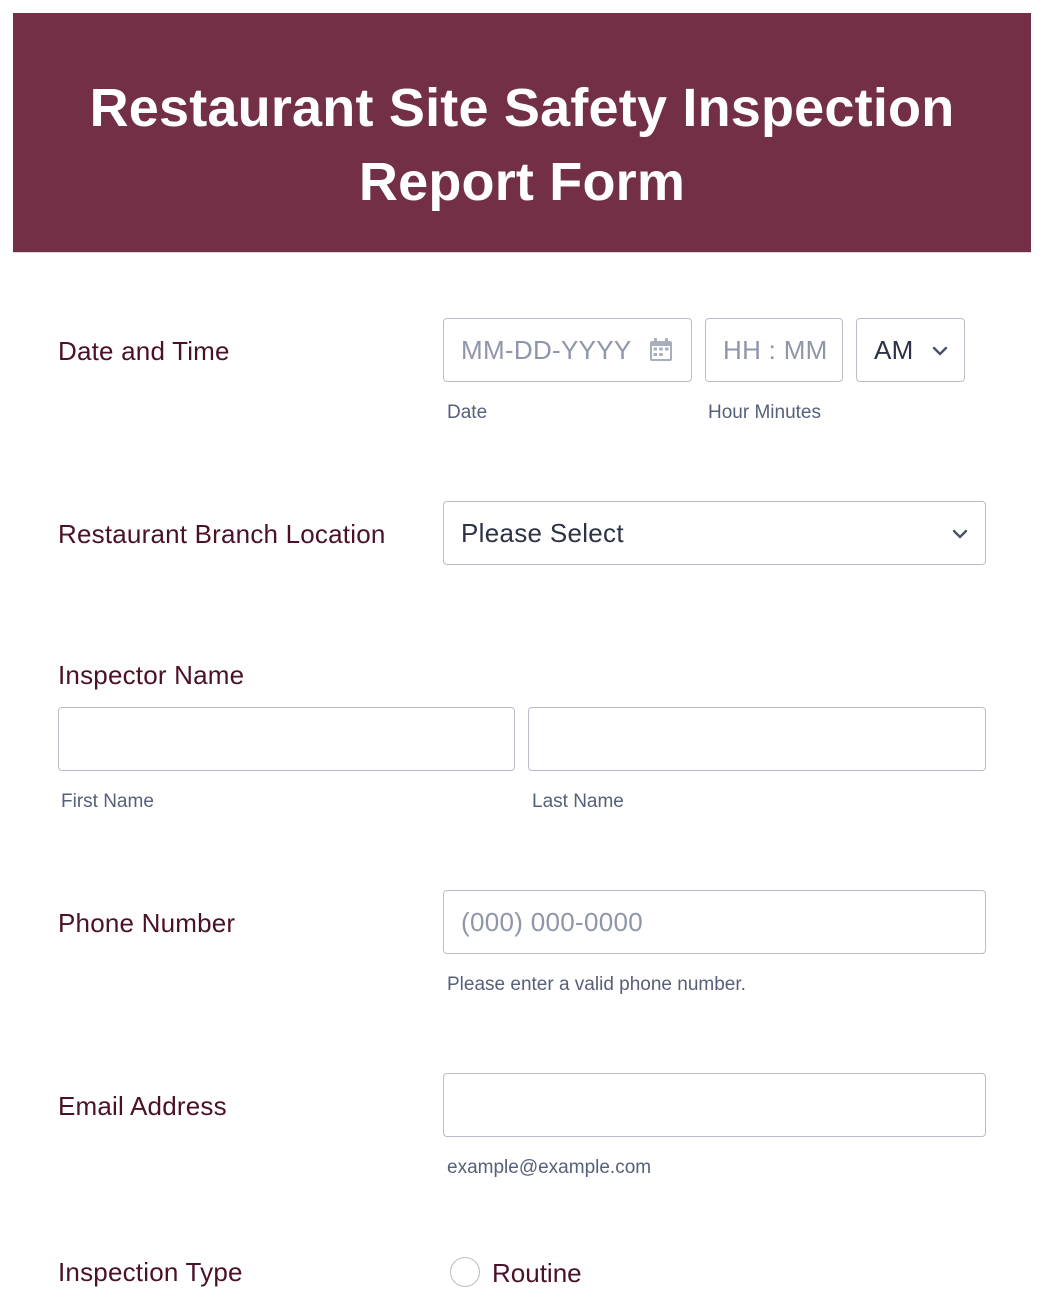 The height and width of the screenshot is (1289, 1044). Describe the element at coordinates (714, 1105) in the screenshot. I see `email-input` at that location.